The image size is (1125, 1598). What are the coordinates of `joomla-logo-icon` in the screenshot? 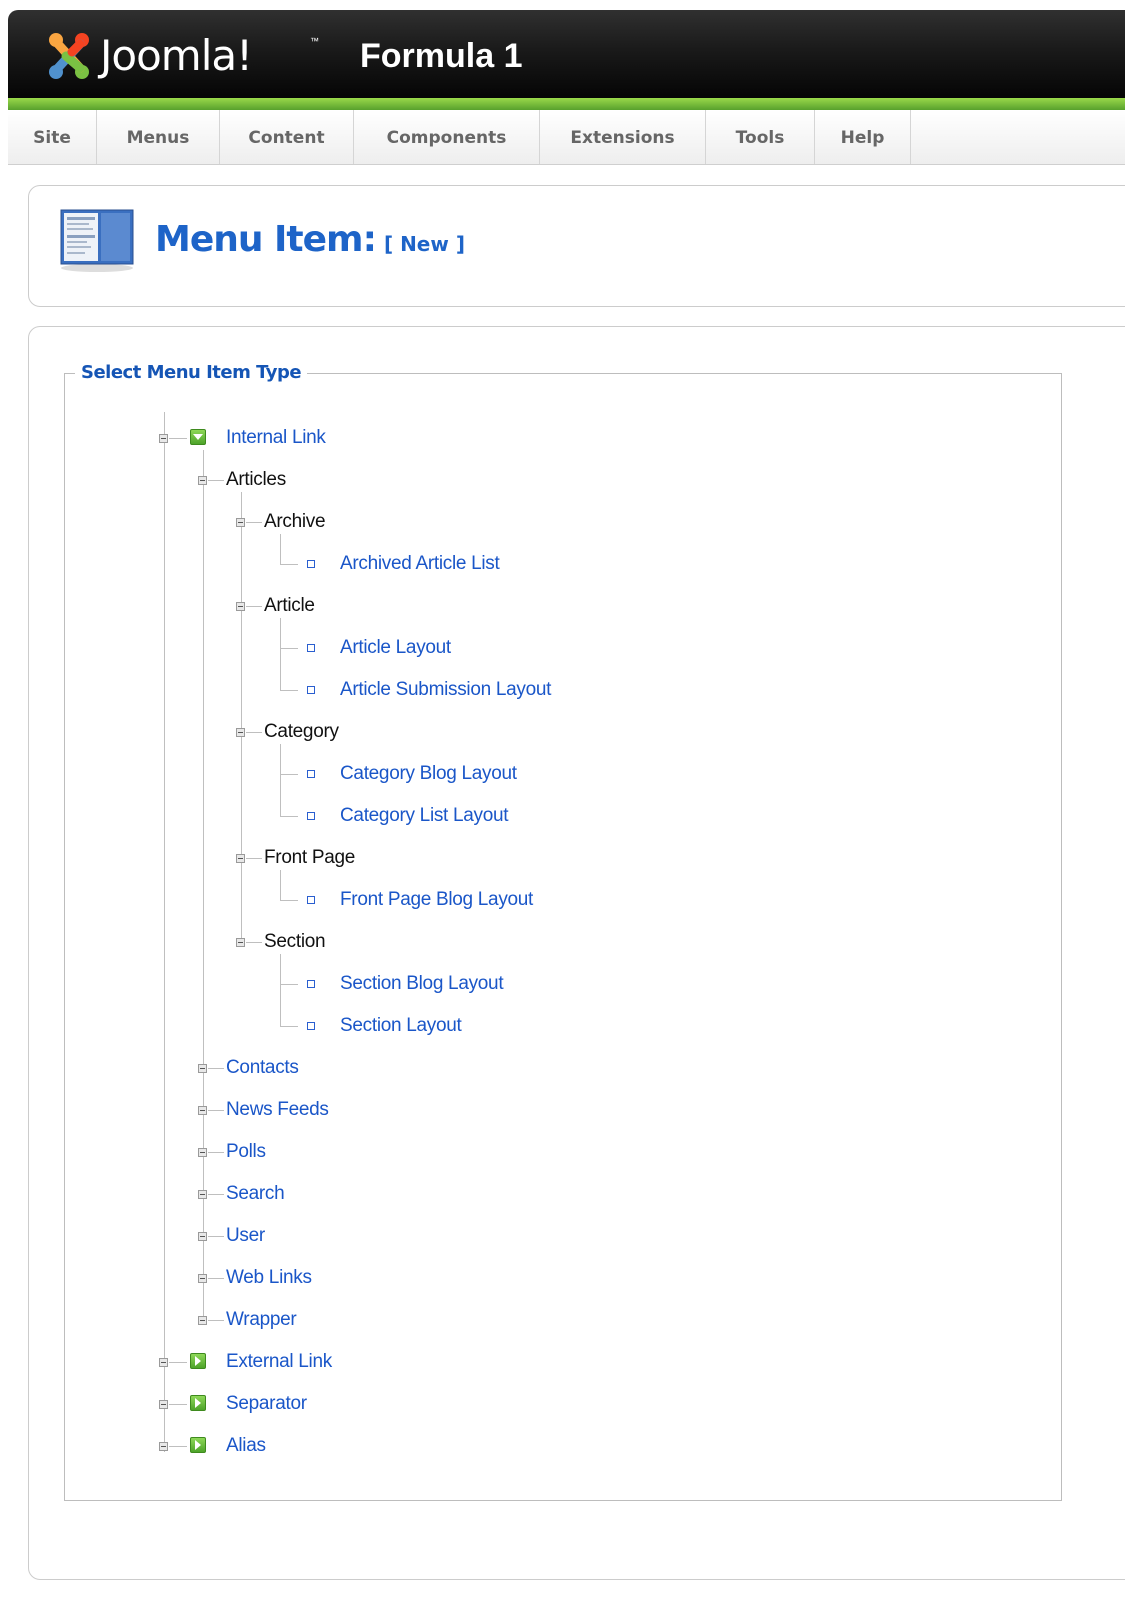 It's located at (69, 56).